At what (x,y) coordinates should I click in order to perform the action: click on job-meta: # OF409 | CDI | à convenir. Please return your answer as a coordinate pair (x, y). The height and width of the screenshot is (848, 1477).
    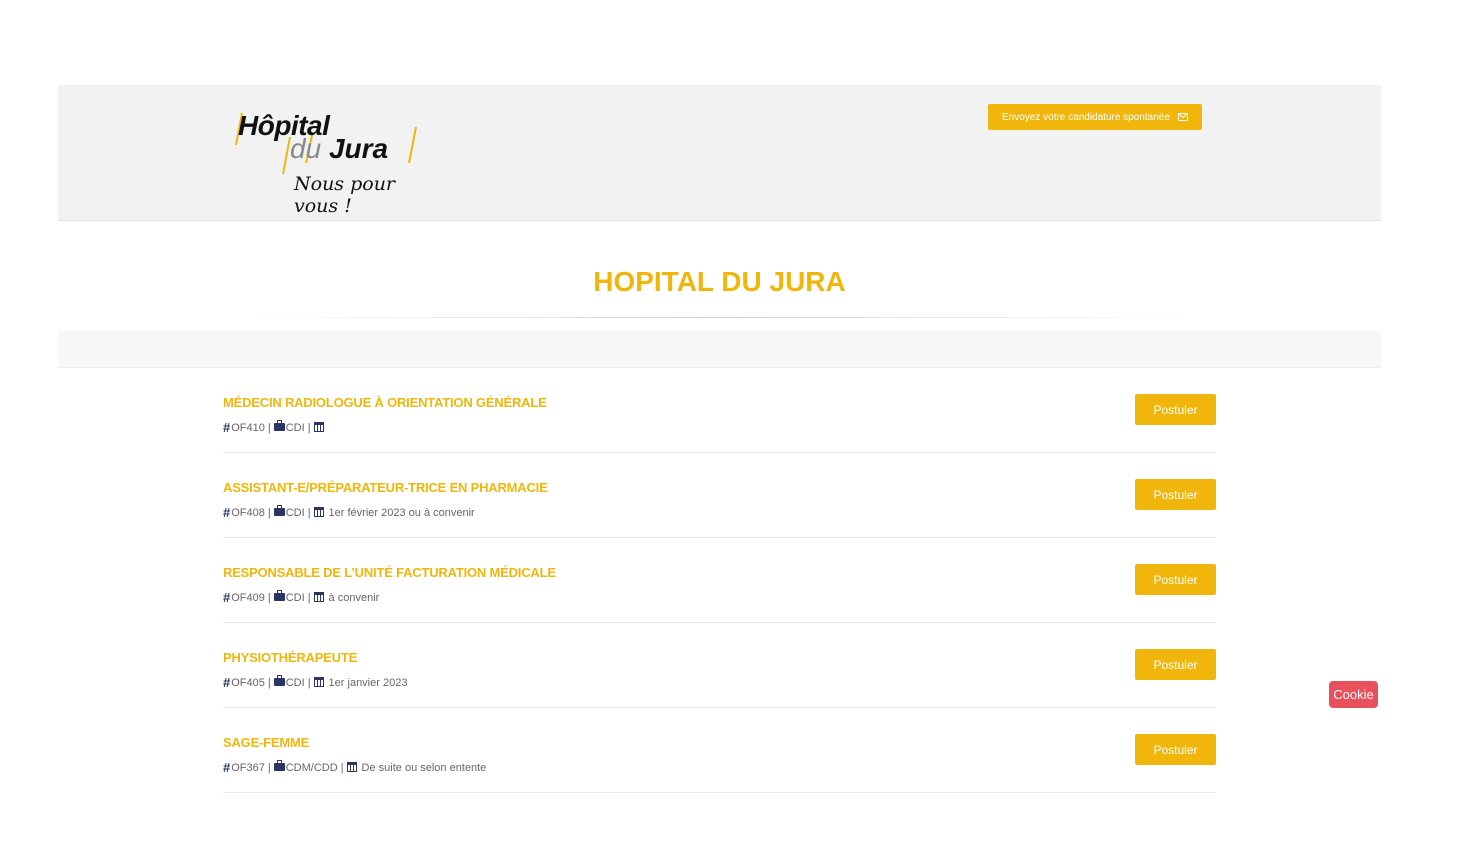
    Looking at the image, I should click on (301, 597).